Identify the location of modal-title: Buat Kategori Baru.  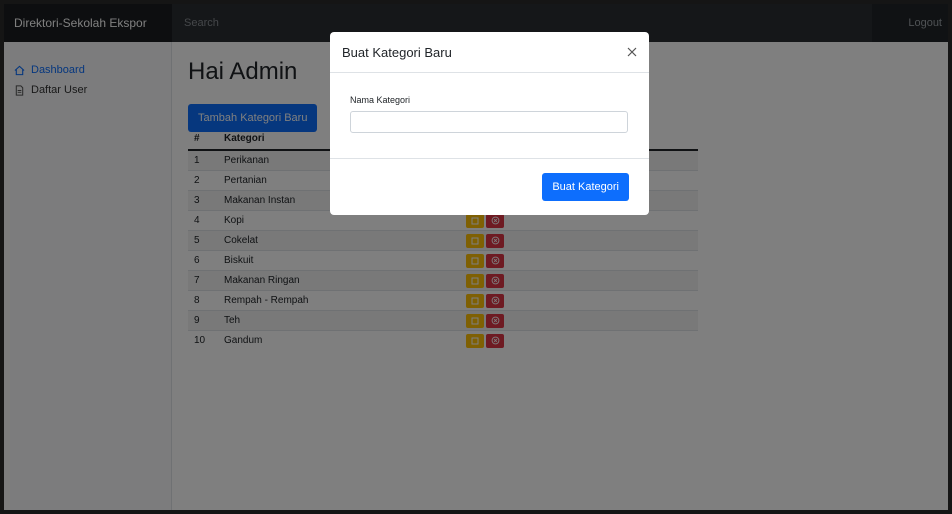
(397, 52).